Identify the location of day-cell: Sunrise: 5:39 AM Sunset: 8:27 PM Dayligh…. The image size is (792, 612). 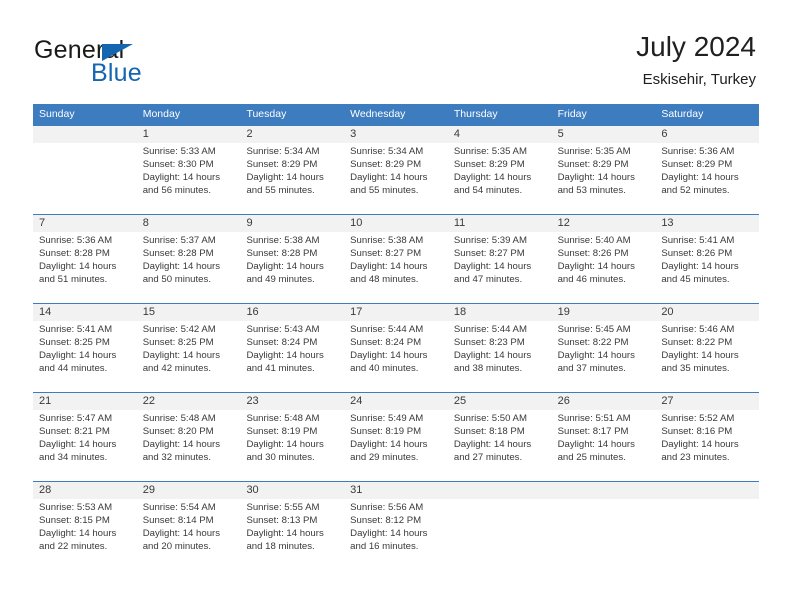
(500, 267).